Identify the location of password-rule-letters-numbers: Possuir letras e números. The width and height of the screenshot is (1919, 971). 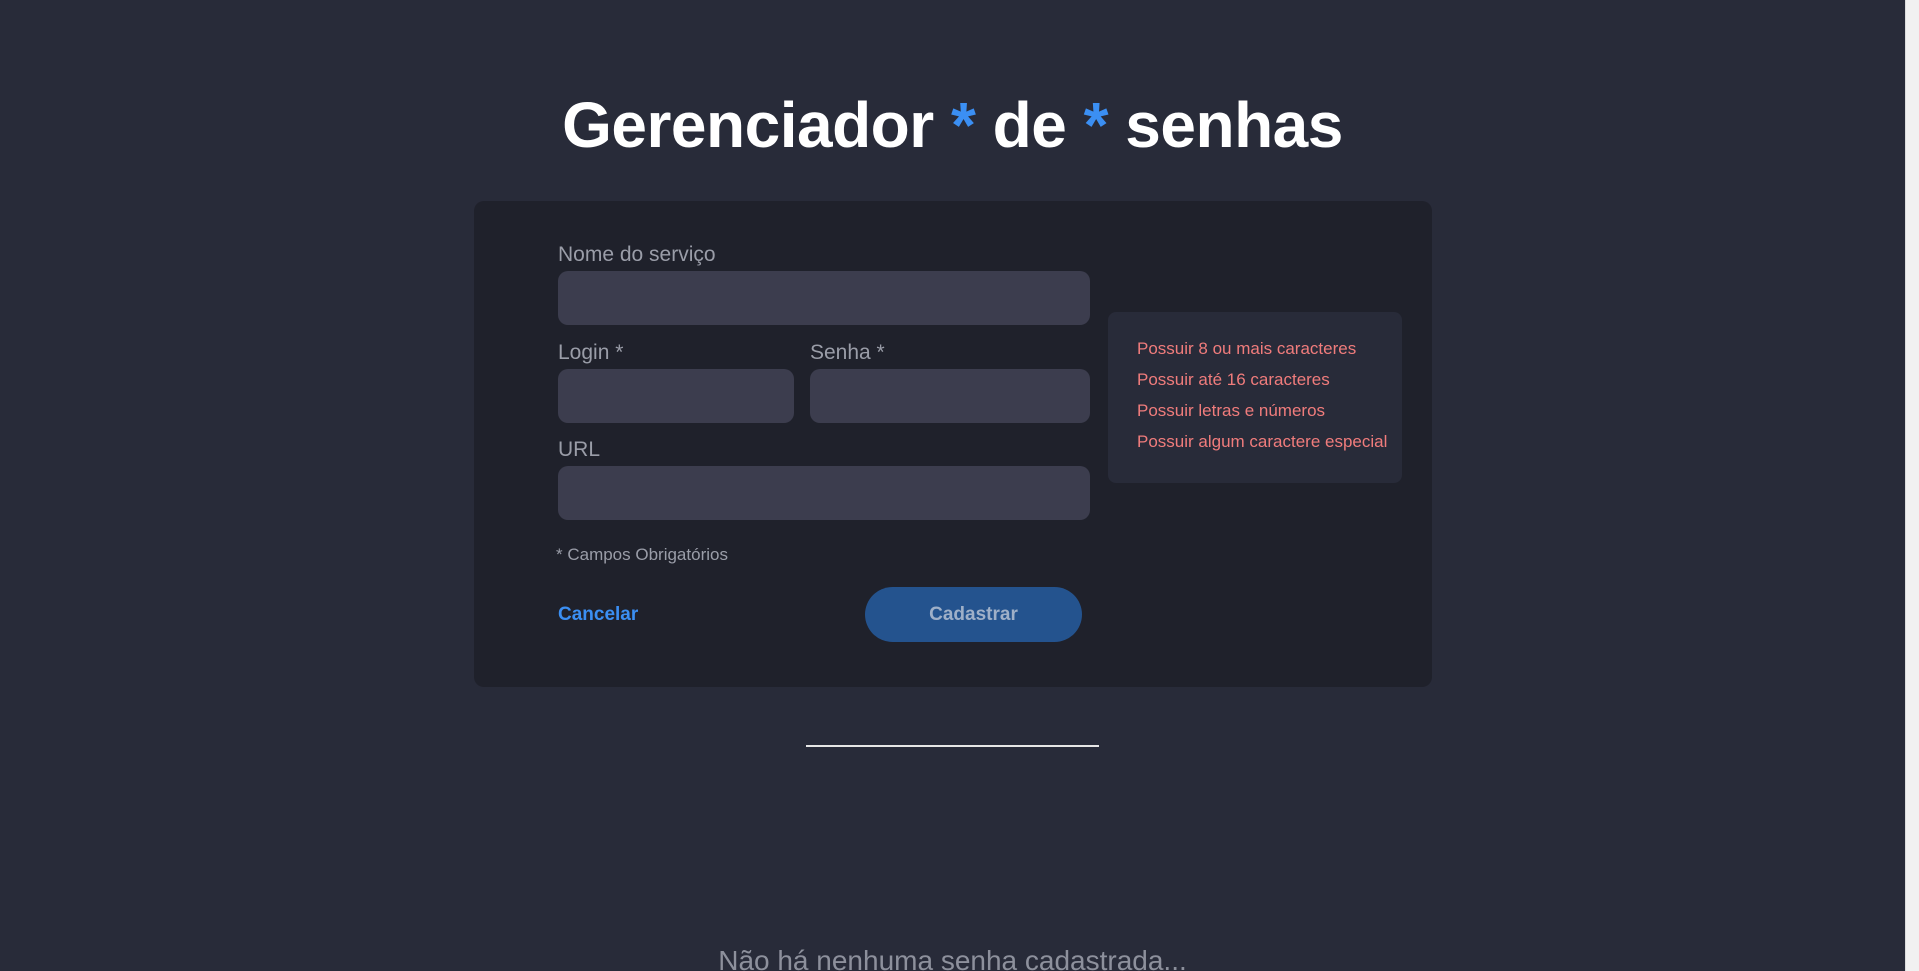
(1231, 410).